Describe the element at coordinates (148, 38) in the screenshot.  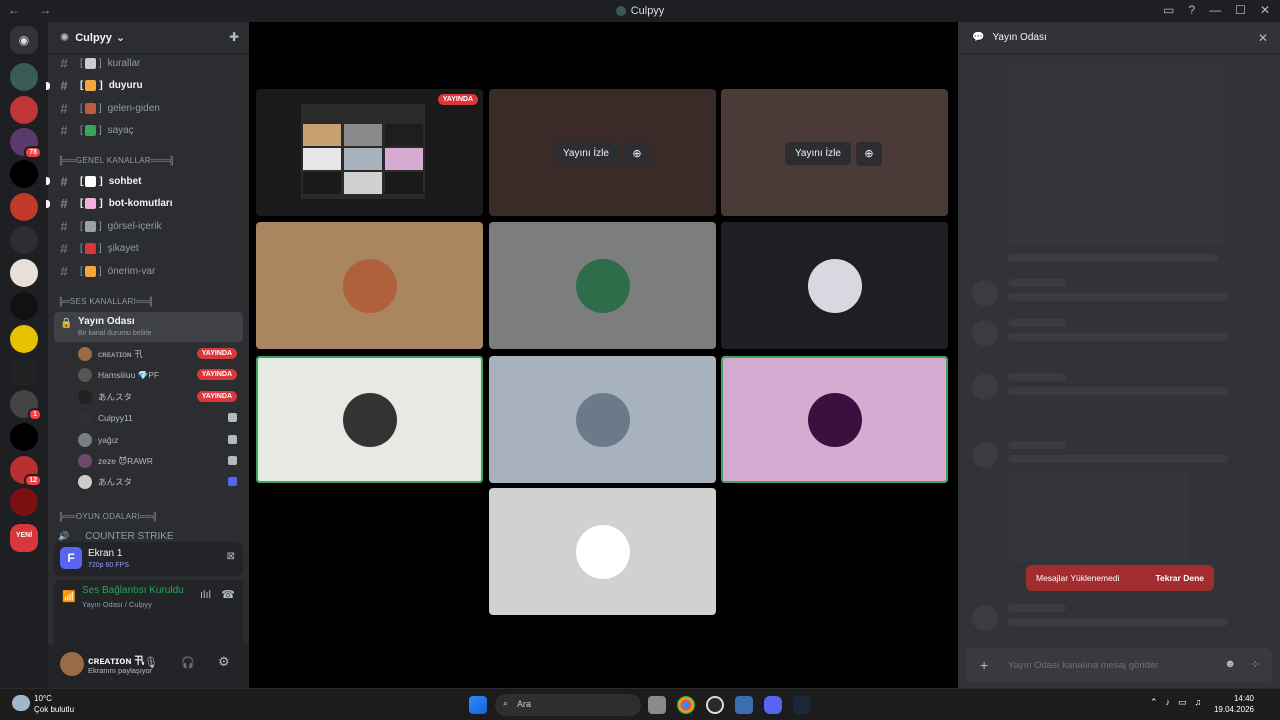
I see `server-header: ✺ Culpyy ⌄ ✚` at that location.